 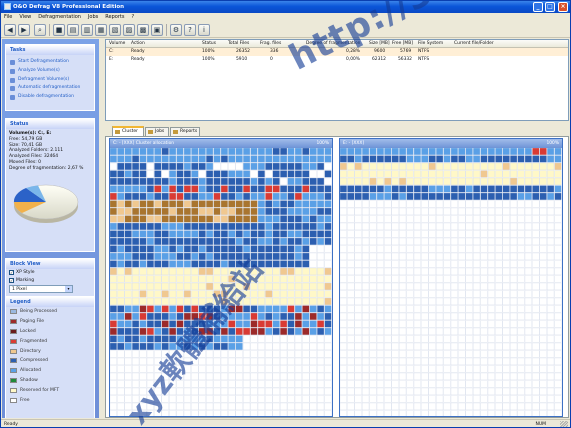 What do you see at coordinates (12, 62) in the screenshot?
I see `defrag-icon` at bounding box center [12, 62].